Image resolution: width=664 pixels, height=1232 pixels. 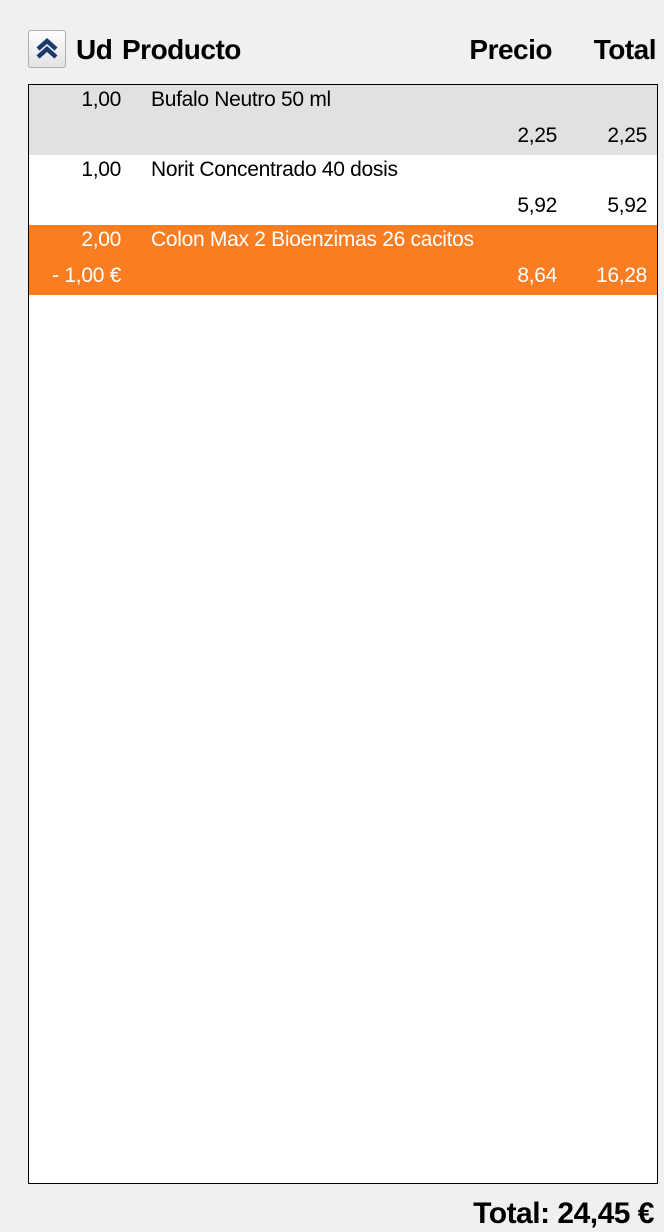 What do you see at coordinates (101, 239) in the screenshot?
I see `line-quantity: 2,00` at bounding box center [101, 239].